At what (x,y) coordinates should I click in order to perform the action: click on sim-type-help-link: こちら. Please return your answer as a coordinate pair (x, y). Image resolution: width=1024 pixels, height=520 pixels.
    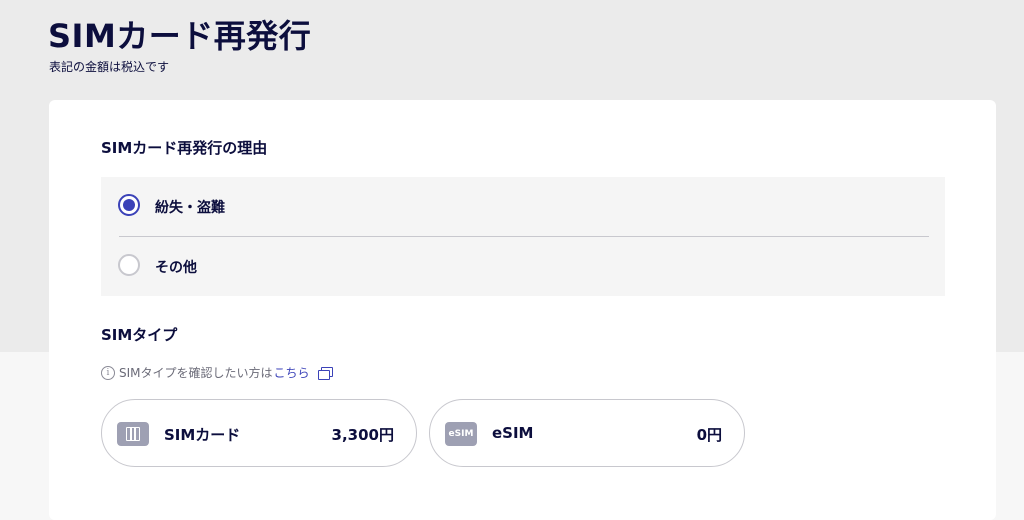
    Looking at the image, I should click on (292, 372).